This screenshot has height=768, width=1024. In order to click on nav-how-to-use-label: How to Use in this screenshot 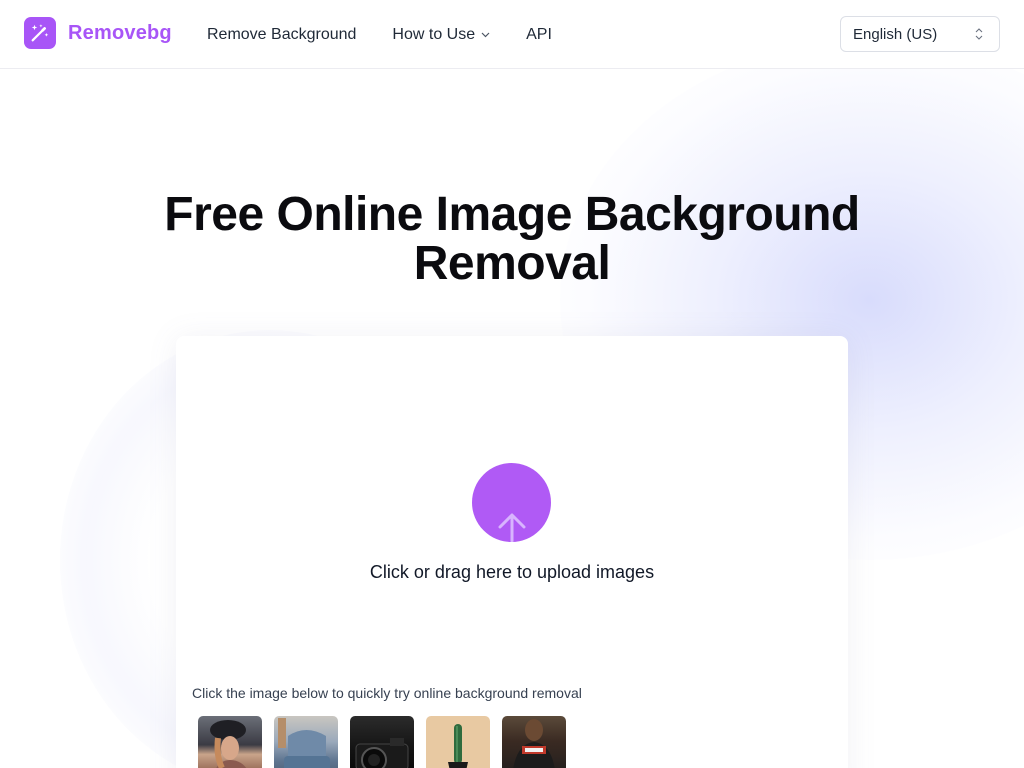, I will do `click(434, 34)`.